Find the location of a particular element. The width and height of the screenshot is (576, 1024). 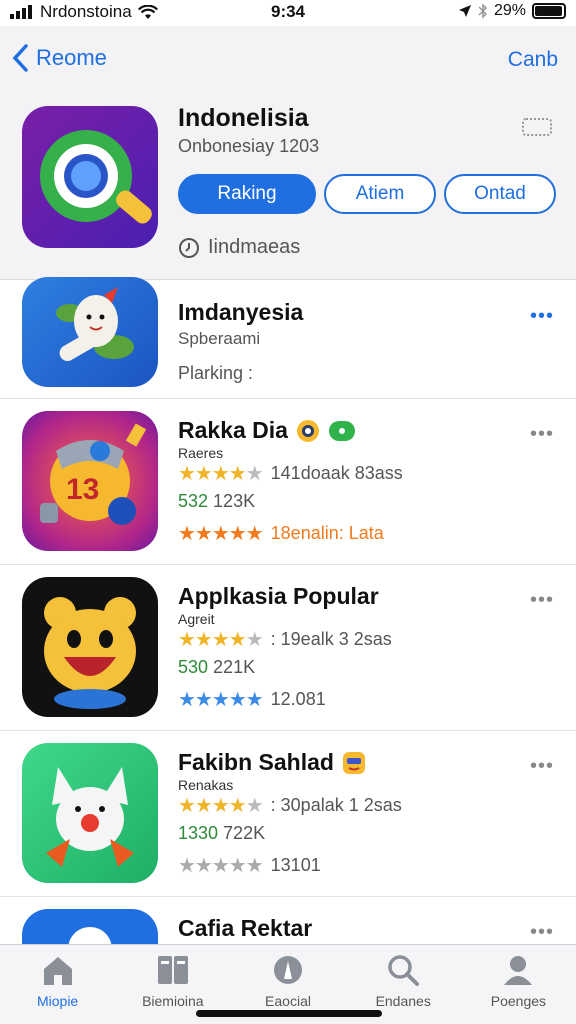

back-button: Reome is located at coordinates (59, 58).